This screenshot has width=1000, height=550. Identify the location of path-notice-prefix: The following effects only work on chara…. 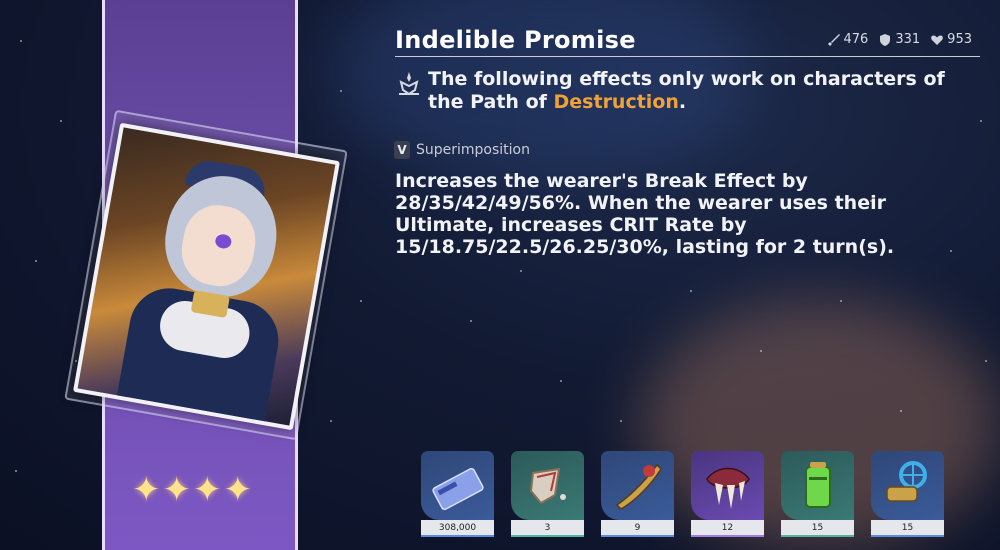
(686, 90).